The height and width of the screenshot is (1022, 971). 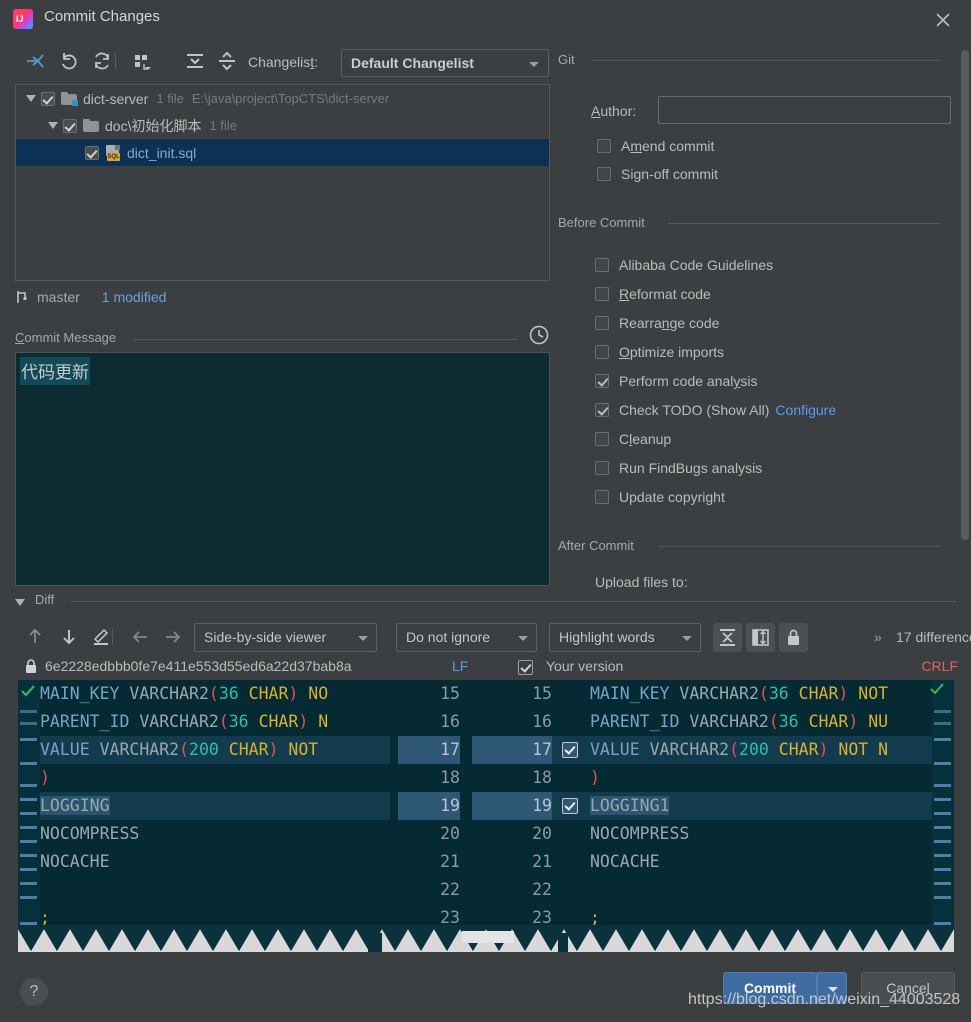 What do you see at coordinates (805, 410) in the screenshot?
I see `configure-link: Configure` at bounding box center [805, 410].